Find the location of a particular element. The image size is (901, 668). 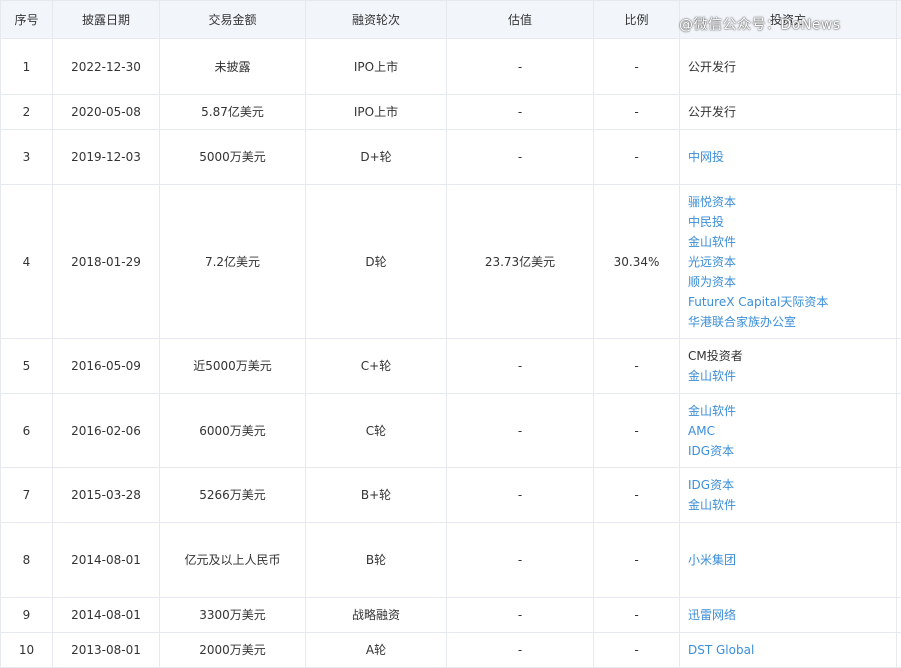

row-amount: 亿元及以上人民币 is located at coordinates (232, 560).